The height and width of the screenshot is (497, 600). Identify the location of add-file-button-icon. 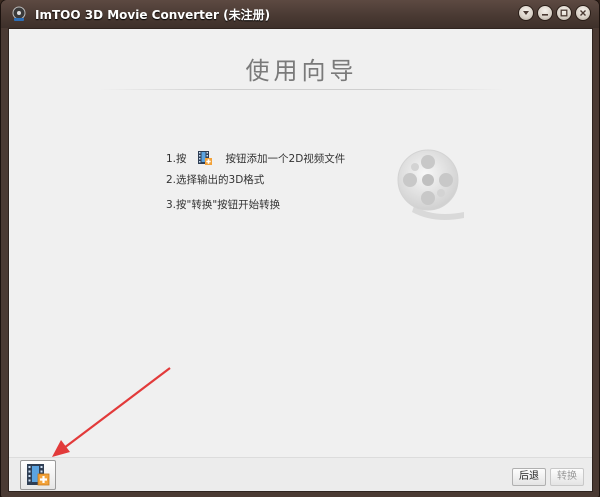
(38, 475).